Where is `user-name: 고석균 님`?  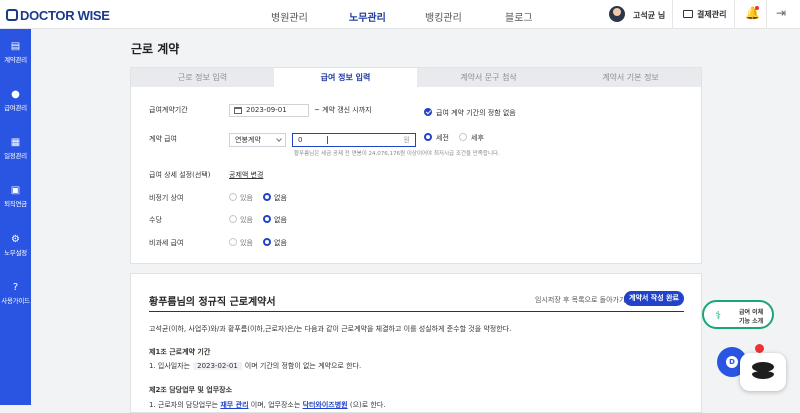
user-name: 고석균 님 is located at coordinates (649, 15).